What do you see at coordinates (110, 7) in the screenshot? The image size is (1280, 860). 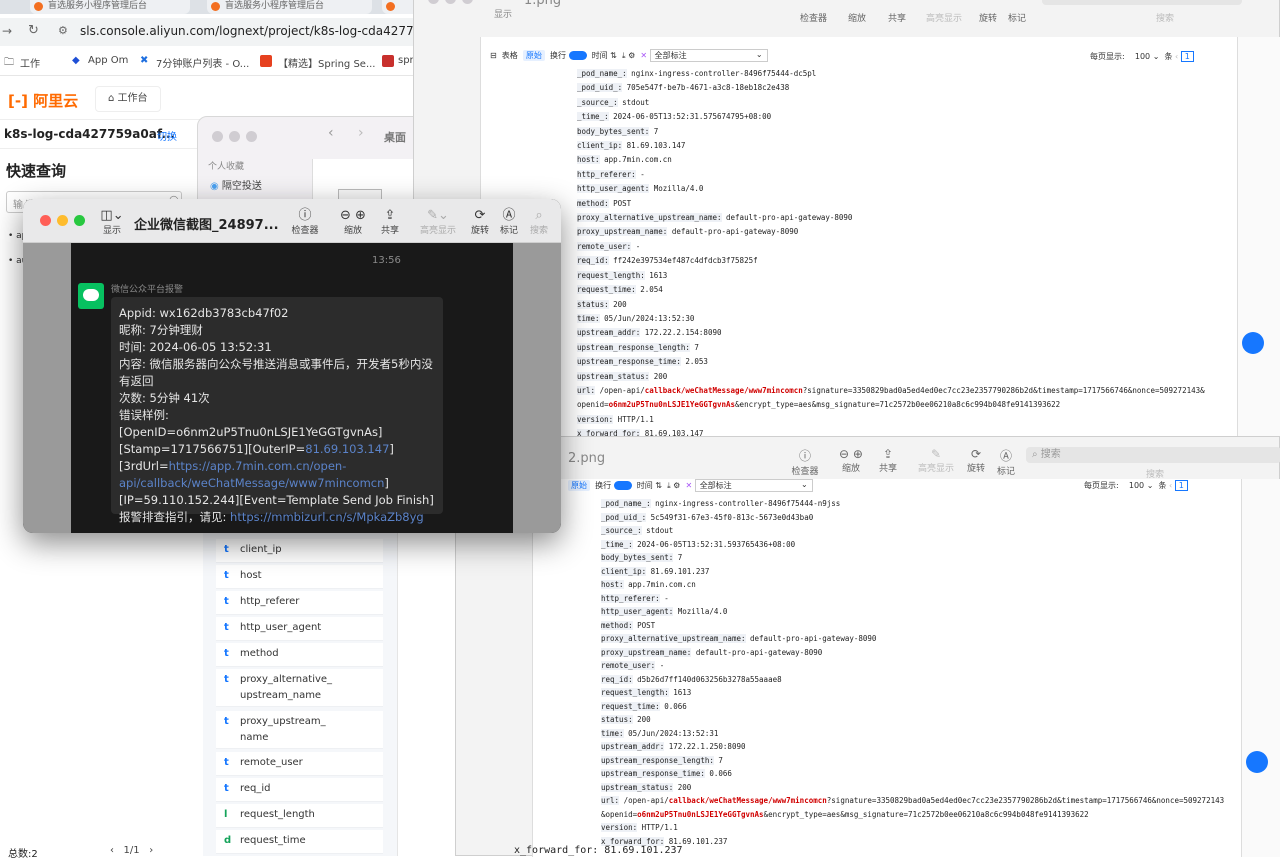 I see `browser-tab-1: 盲选服务小程序管理后台` at bounding box center [110, 7].